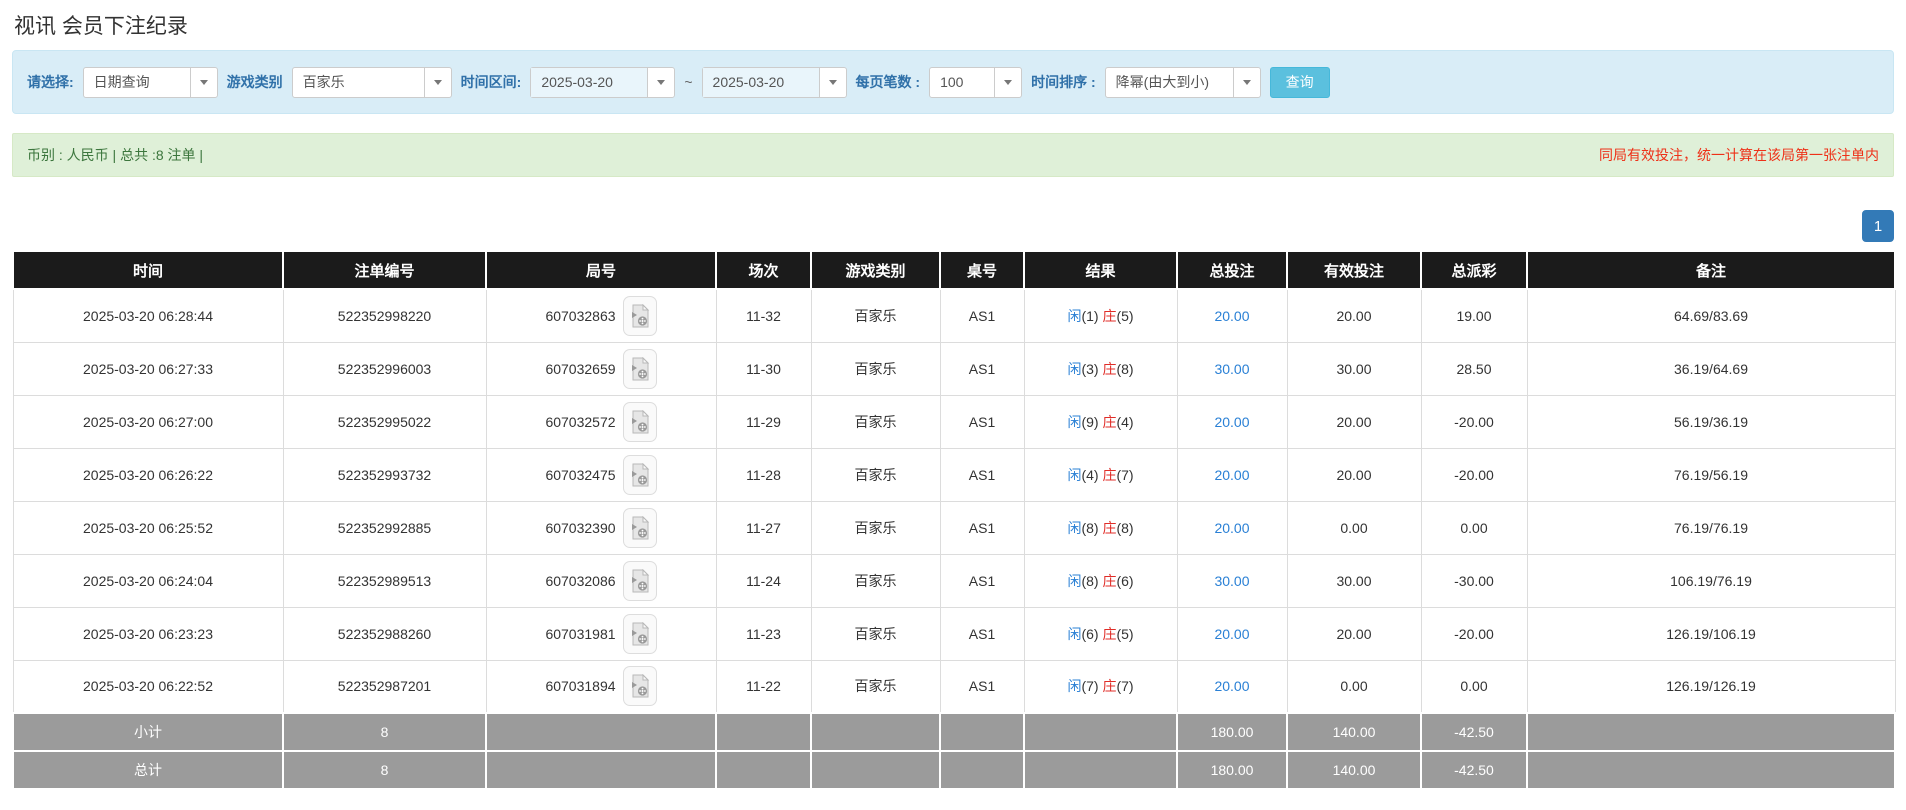 Image resolution: width=1906 pixels, height=810 pixels. What do you see at coordinates (1100, 633) in the screenshot?
I see `cell-result: 闲(6) 庄(5)` at bounding box center [1100, 633].